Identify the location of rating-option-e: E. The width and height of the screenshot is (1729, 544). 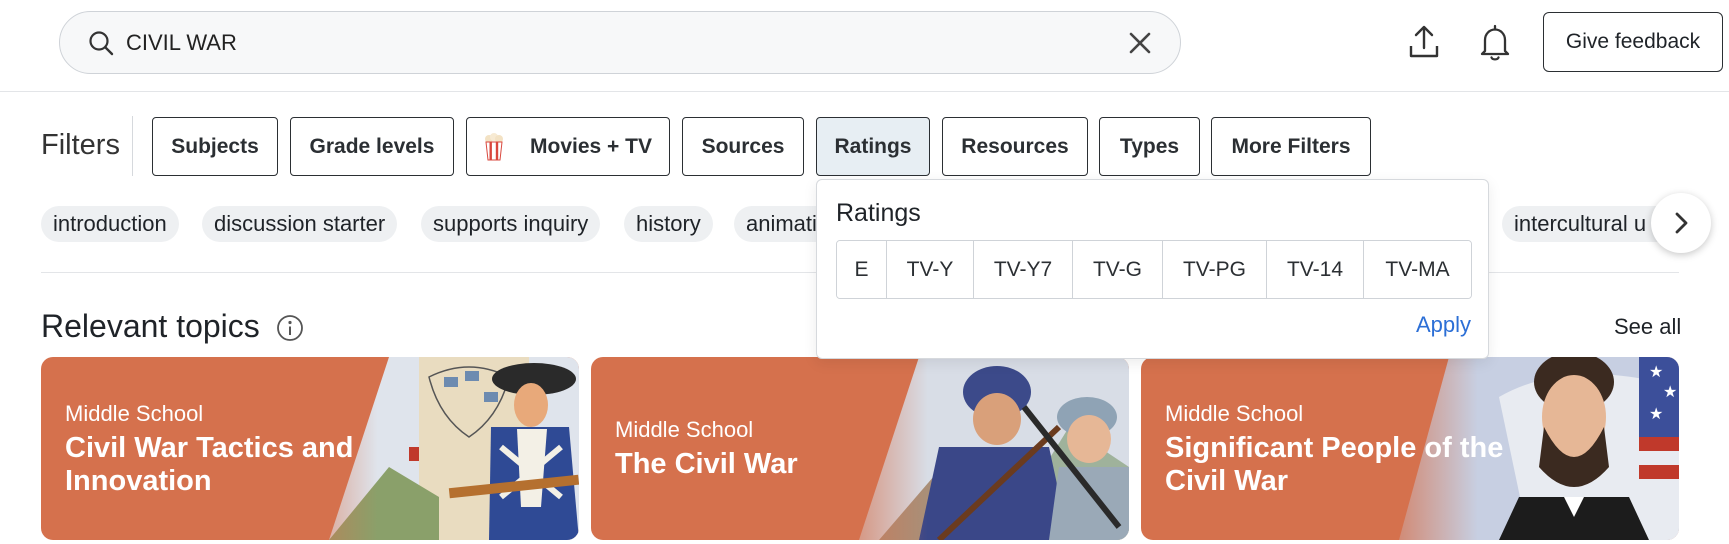
(862, 269).